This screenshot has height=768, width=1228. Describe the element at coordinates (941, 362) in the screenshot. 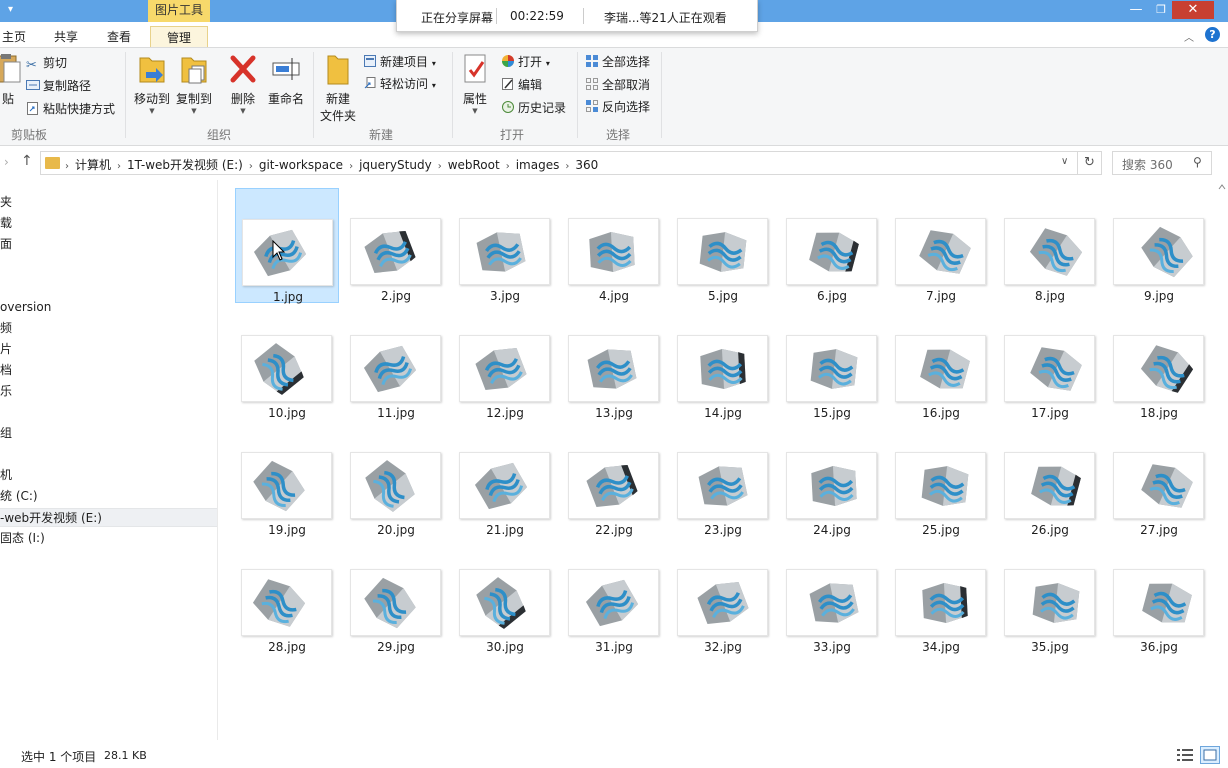

I see `file-item: 16.jpg` at that location.